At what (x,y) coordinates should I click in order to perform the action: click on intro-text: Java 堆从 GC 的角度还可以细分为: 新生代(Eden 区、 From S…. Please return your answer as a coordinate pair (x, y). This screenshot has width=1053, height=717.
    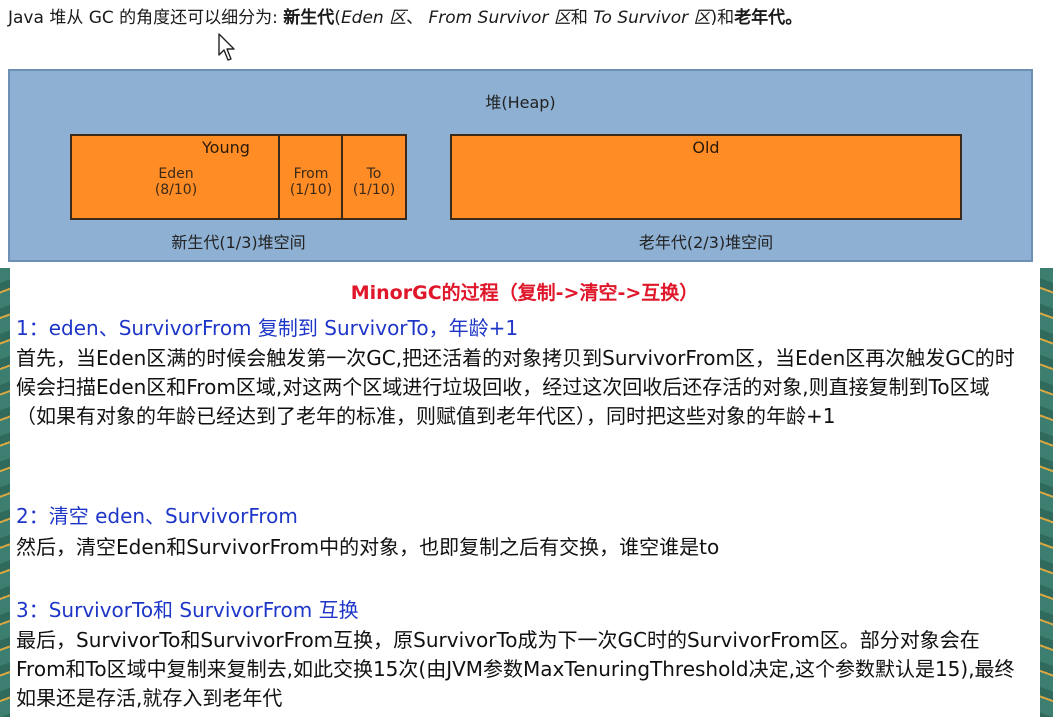
    Looking at the image, I should click on (528, 18).